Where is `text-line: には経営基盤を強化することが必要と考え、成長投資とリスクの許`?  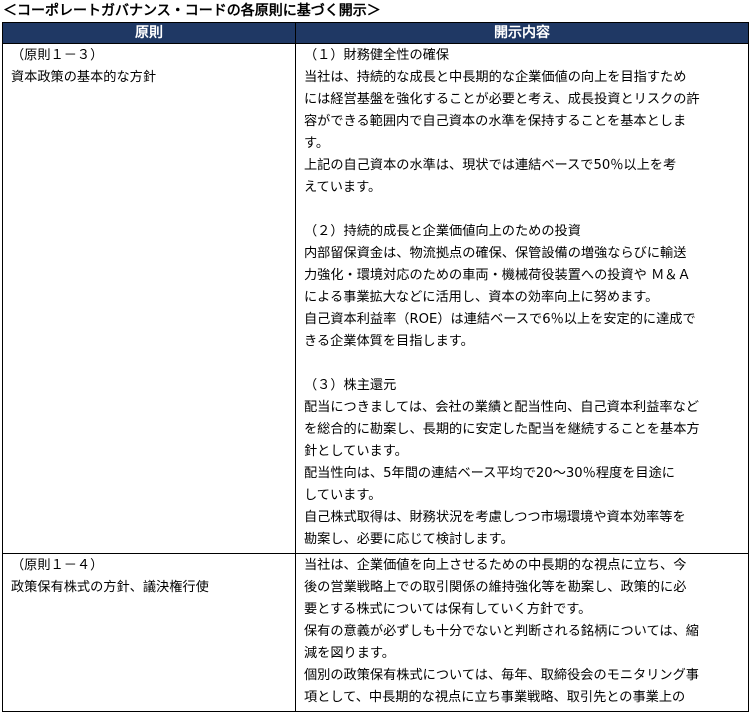 text-line: には経営基盤を強化することが必要と考え、成長投資とリスクの許 is located at coordinates (502, 99).